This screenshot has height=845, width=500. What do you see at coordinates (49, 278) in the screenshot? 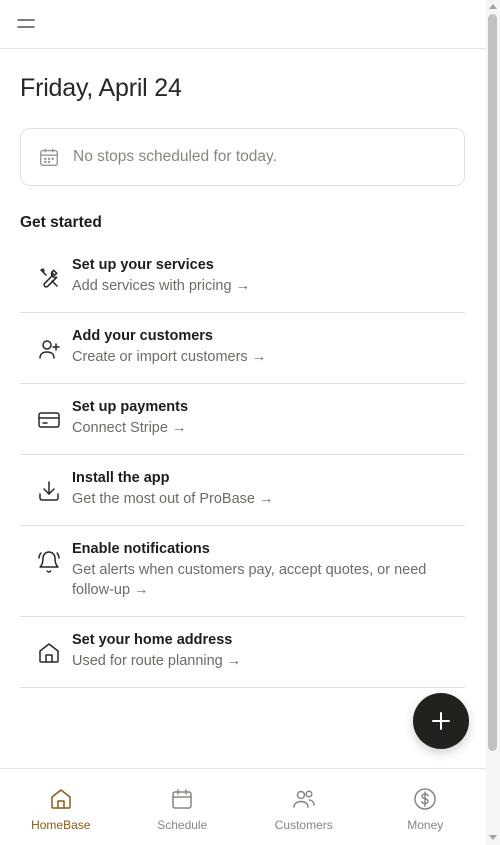
I see `tools-icon` at bounding box center [49, 278].